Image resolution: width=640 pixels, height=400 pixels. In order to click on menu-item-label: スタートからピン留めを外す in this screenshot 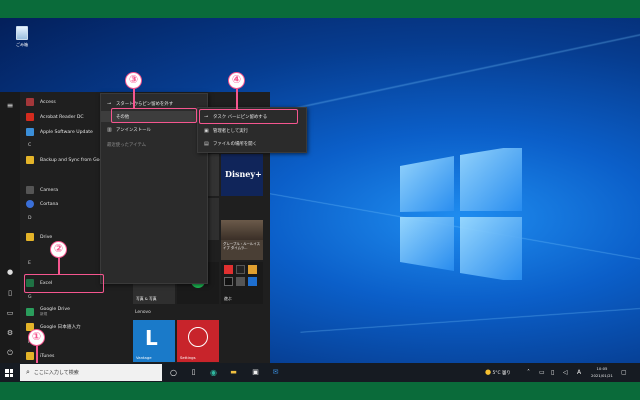, I will do `click(145, 104)`.